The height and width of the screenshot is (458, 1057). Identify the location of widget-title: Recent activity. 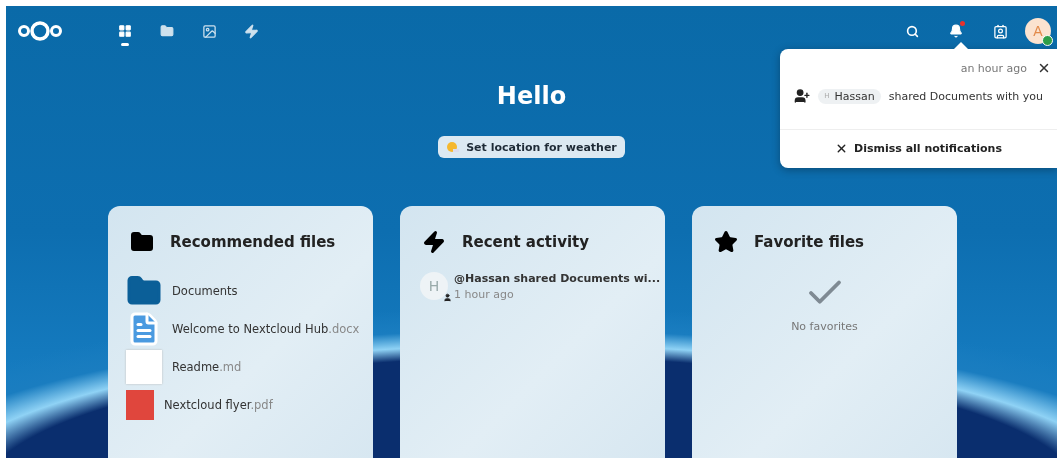
(526, 242).